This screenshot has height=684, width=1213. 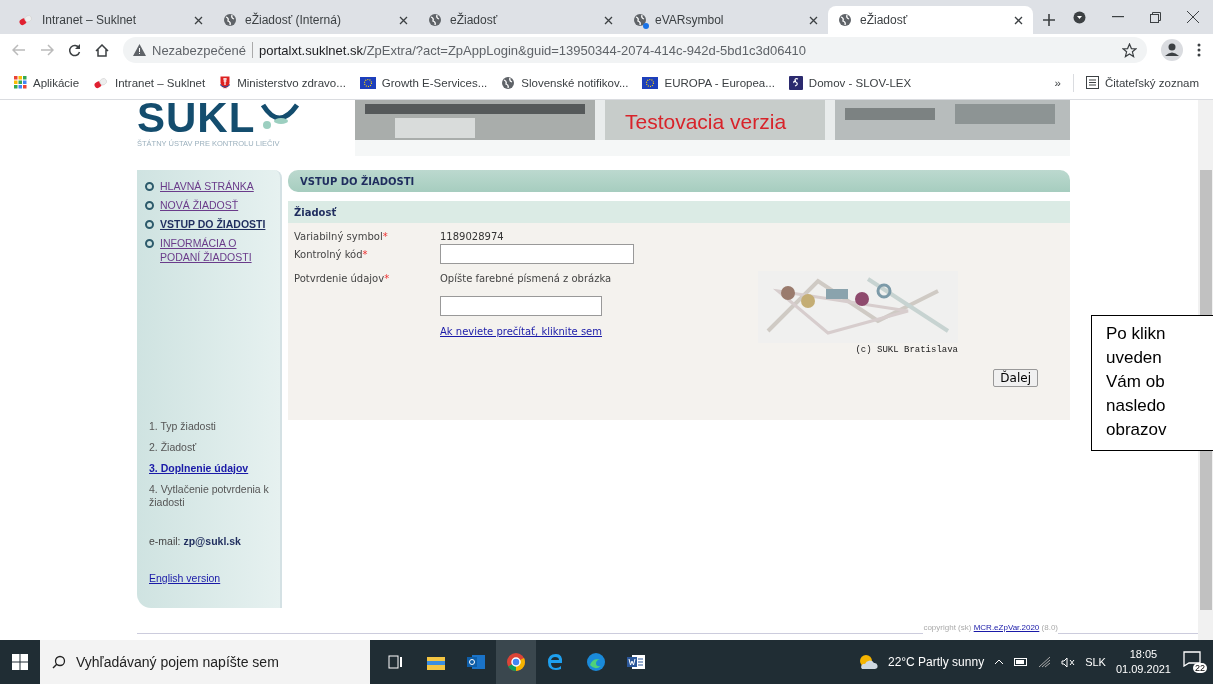 I want to click on captcha-credit: (c) SUKL Bratislava, so click(x=906, y=350).